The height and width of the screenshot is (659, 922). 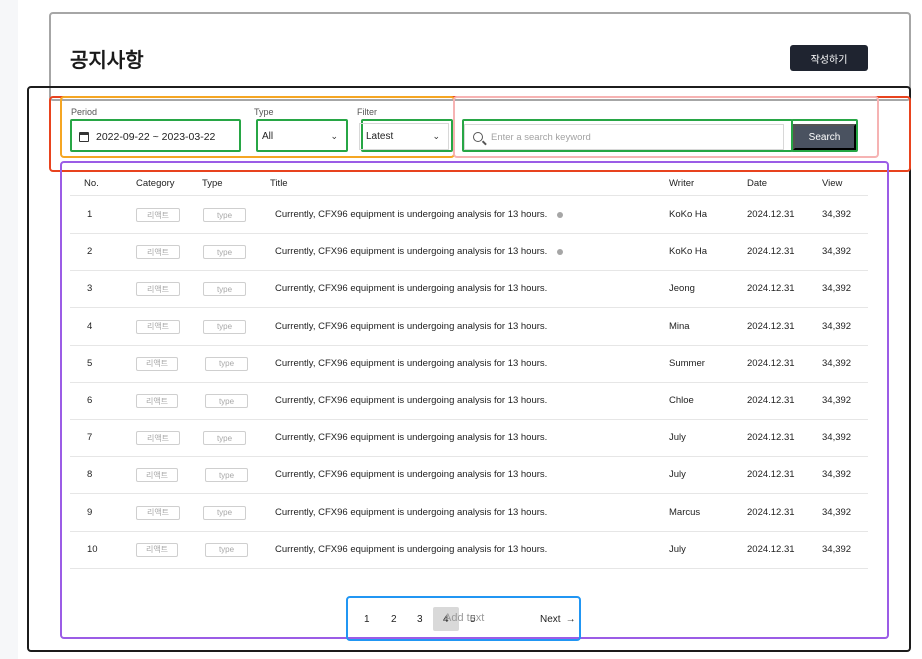 What do you see at coordinates (212, 183) in the screenshot?
I see `column-header-type: Type` at bounding box center [212, 183].